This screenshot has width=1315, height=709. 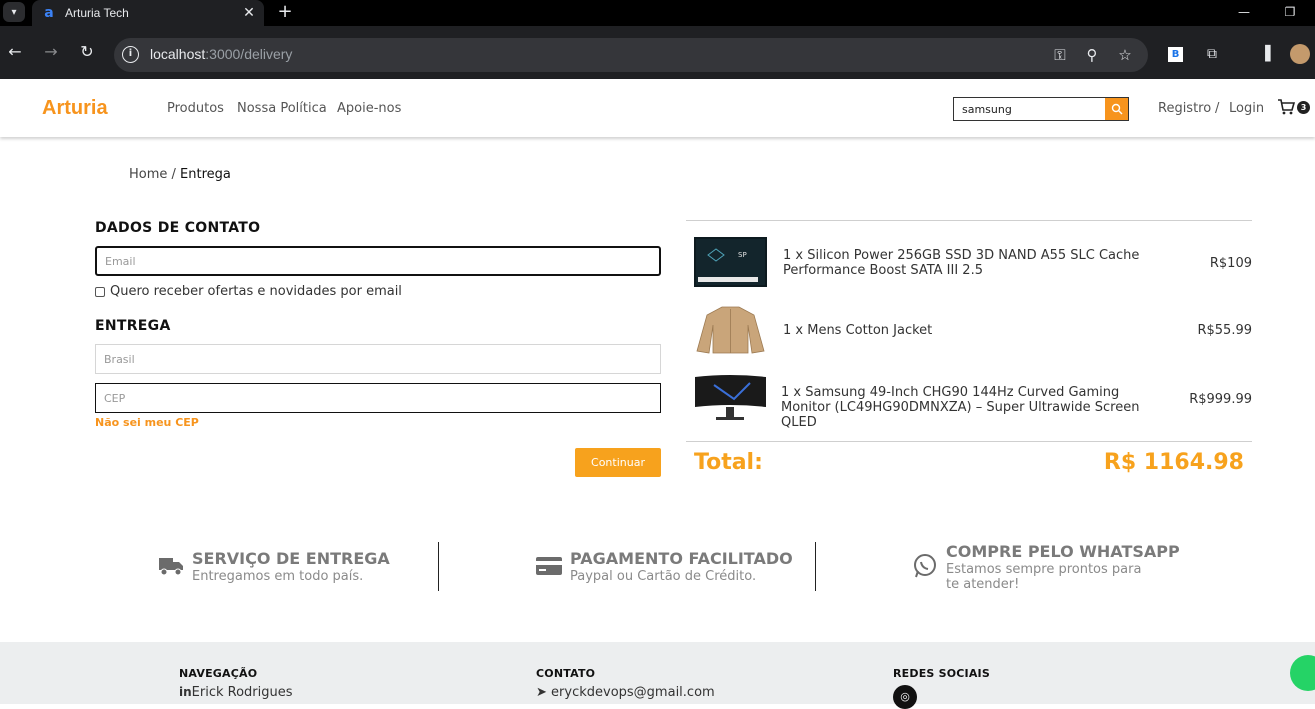 What do you see at coordinates (115, 398) in the screenshot?
I see `cep-placeholder: CEP` at bounding box center [115, 398].